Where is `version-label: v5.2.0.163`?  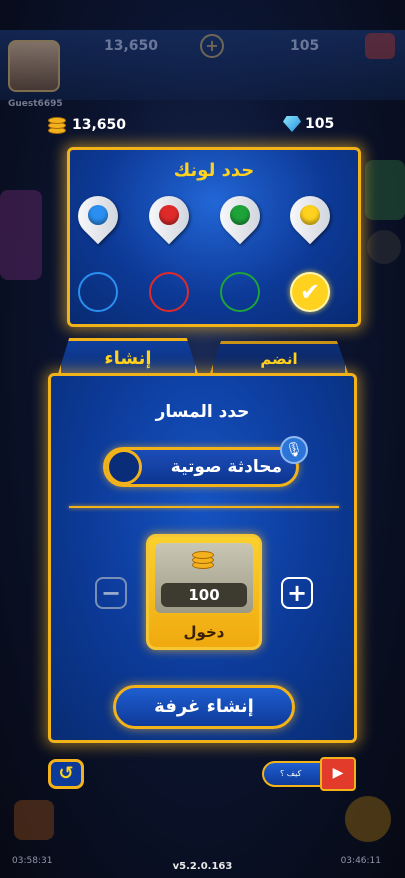
version-label: v5.2.0.163 is located at coordinates (202, 866).